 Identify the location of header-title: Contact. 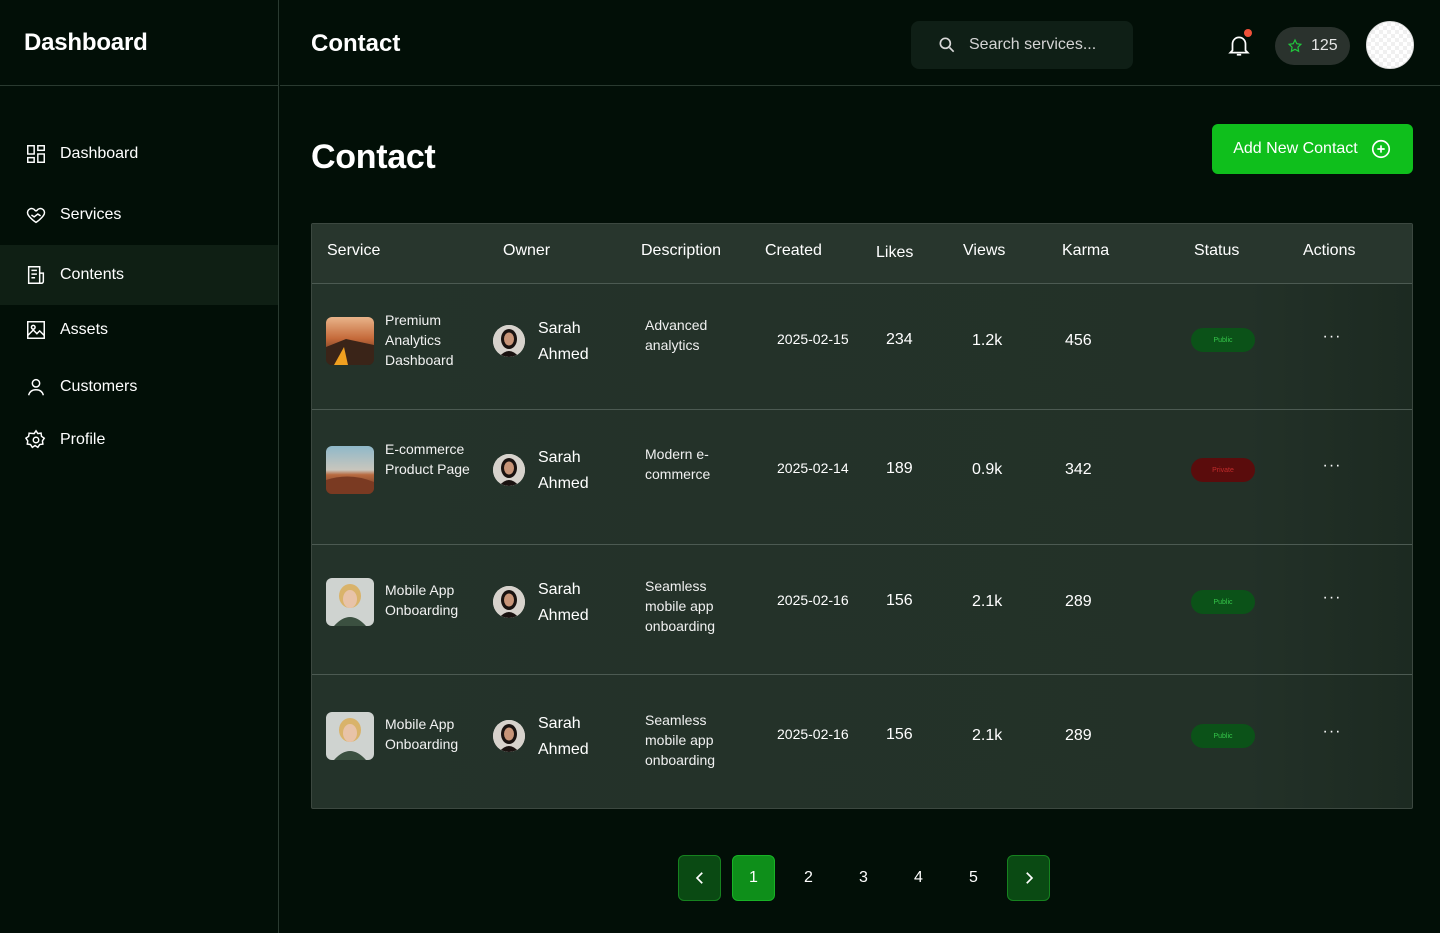
(356, 43).